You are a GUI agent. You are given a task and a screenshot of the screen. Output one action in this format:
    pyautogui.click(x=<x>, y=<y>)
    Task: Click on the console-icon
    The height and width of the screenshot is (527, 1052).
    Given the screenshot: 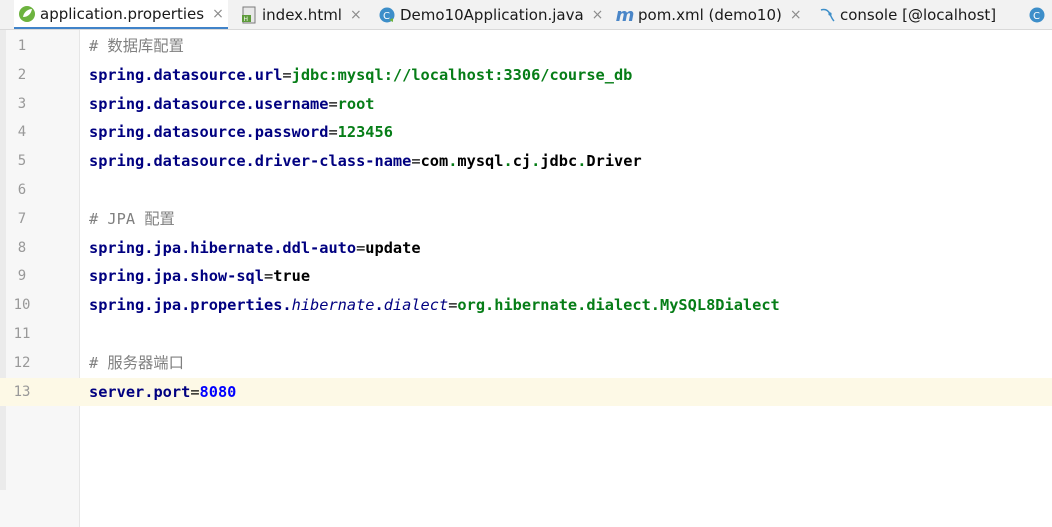 What is the action you would take?
    pyautogui.click(x=827, y=15)
    